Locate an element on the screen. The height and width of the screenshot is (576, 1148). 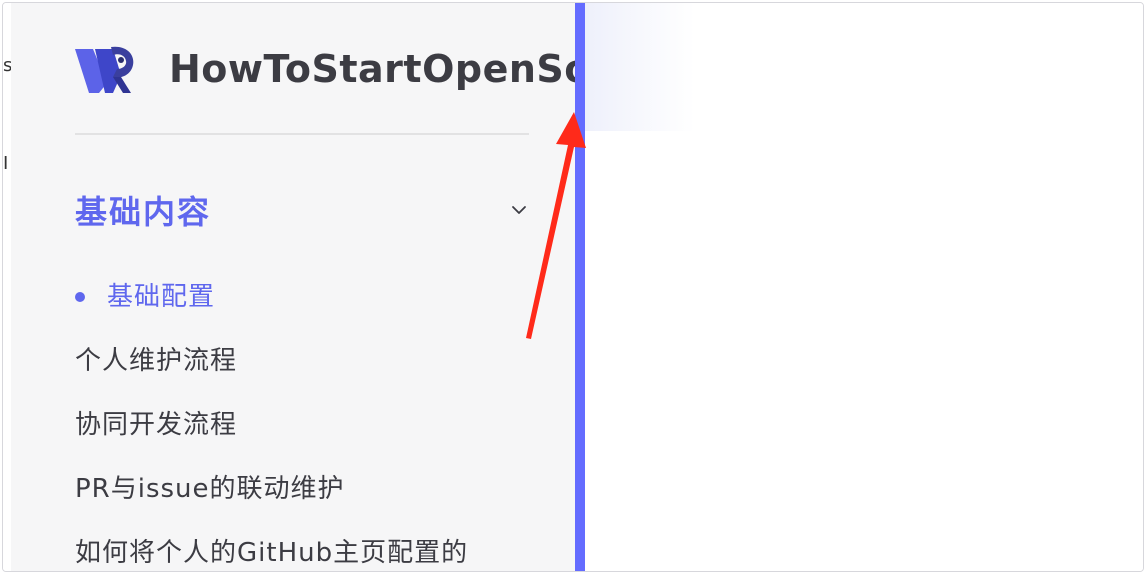
sidebar-item-github-profile: 如何将个人的GitHub主页配置的 is located at coordinates (272, 552).